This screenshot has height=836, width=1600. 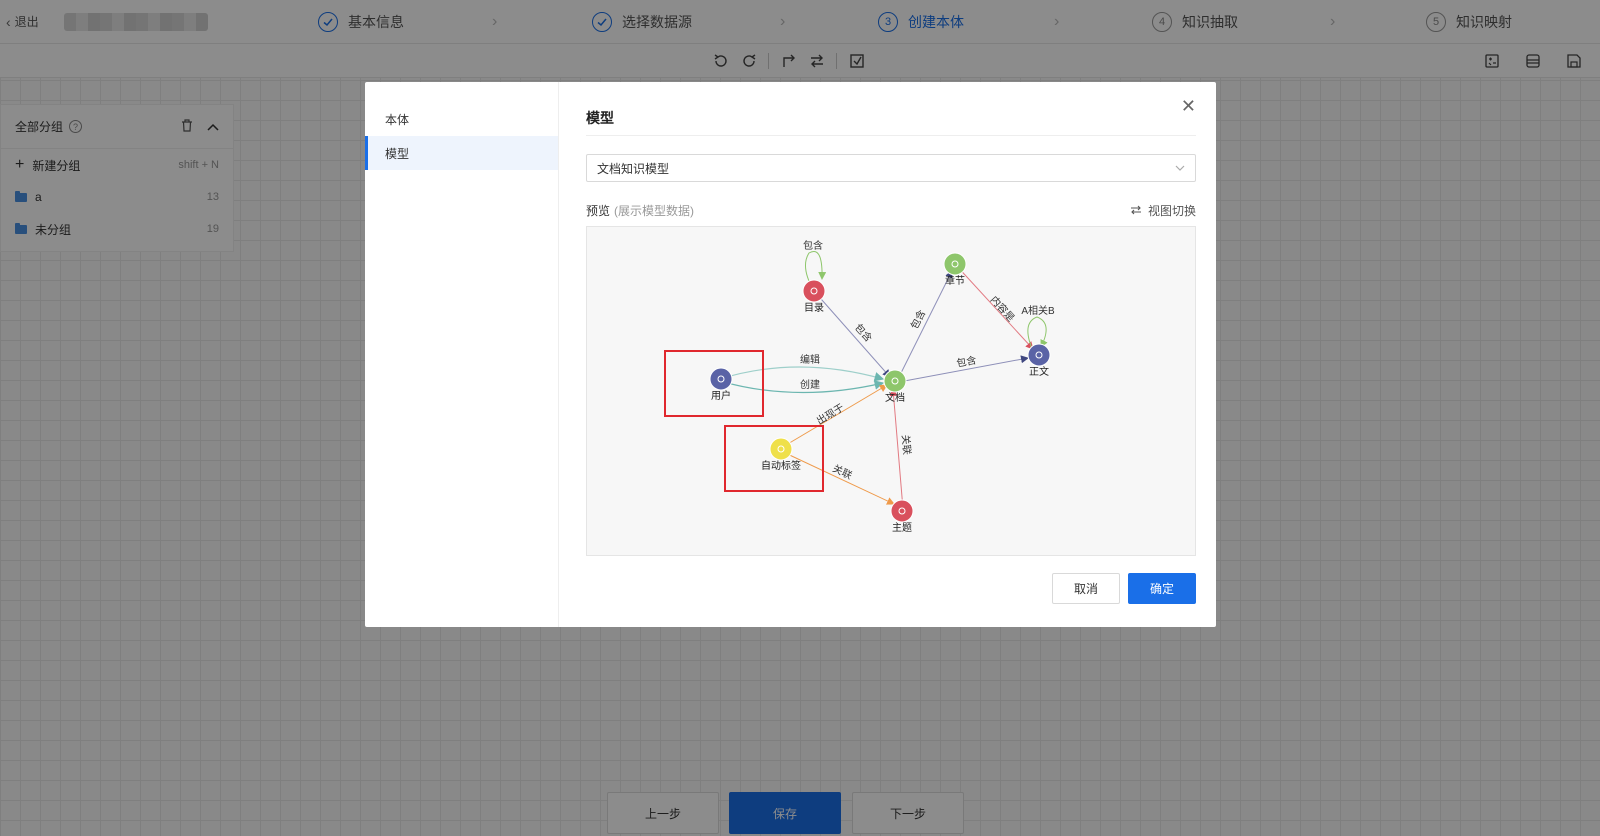 I want to click on highlight-box-auto-tag, so click(x=774, y=458).